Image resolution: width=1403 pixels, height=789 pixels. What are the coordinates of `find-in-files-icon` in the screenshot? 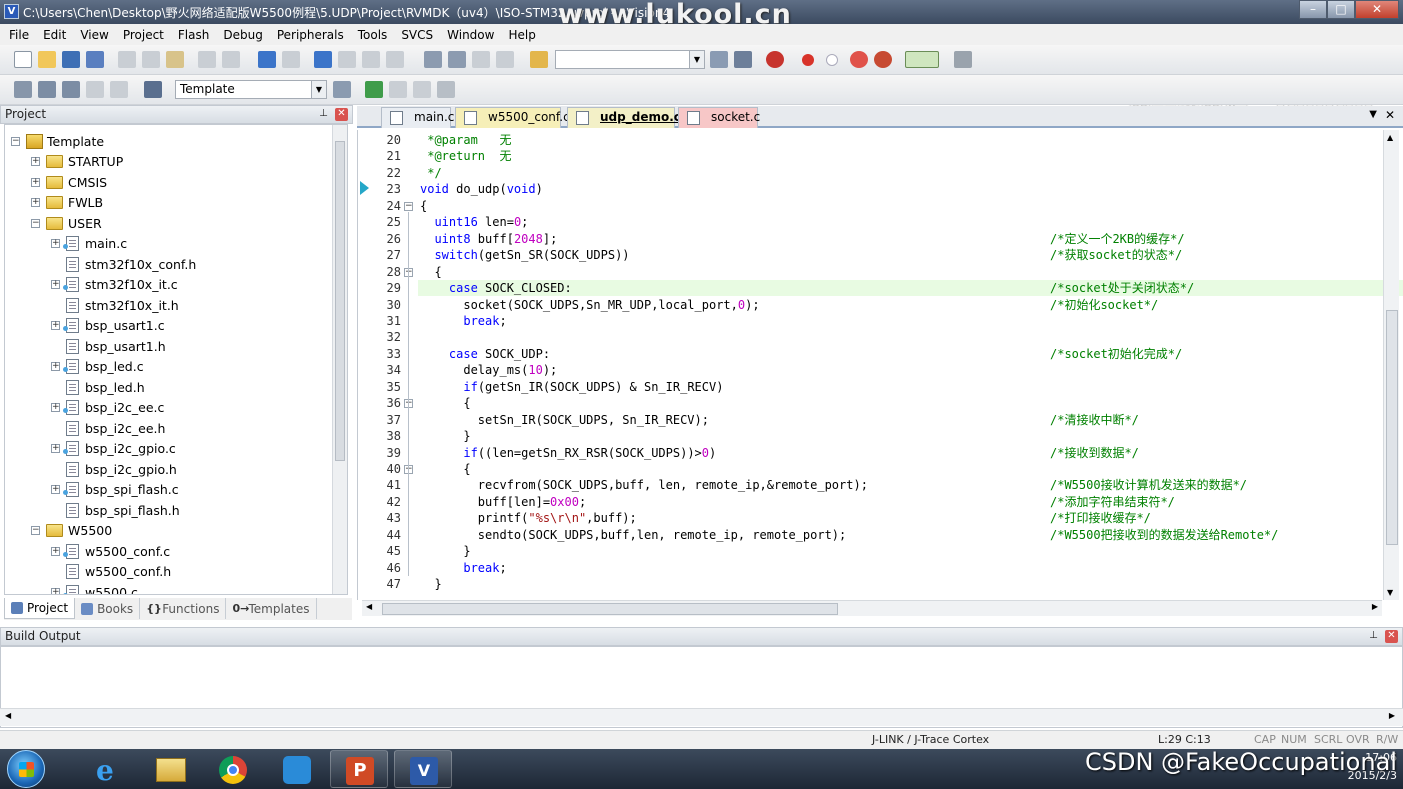 It's located at (539, 59).